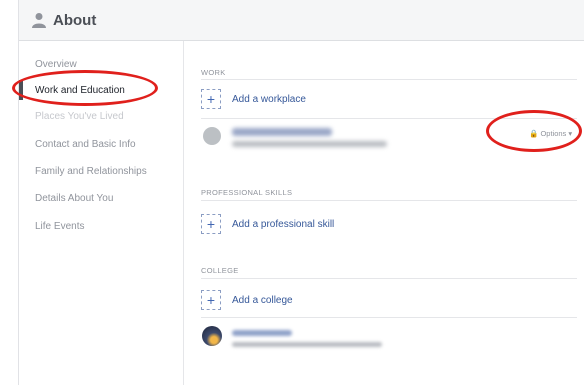 The height and width of the screenshot is (385, 584). Describe the element at coordinates (79, 116) in the screenshot. I see `sidebar-item-places-lived: Places You've Lived` at that location.